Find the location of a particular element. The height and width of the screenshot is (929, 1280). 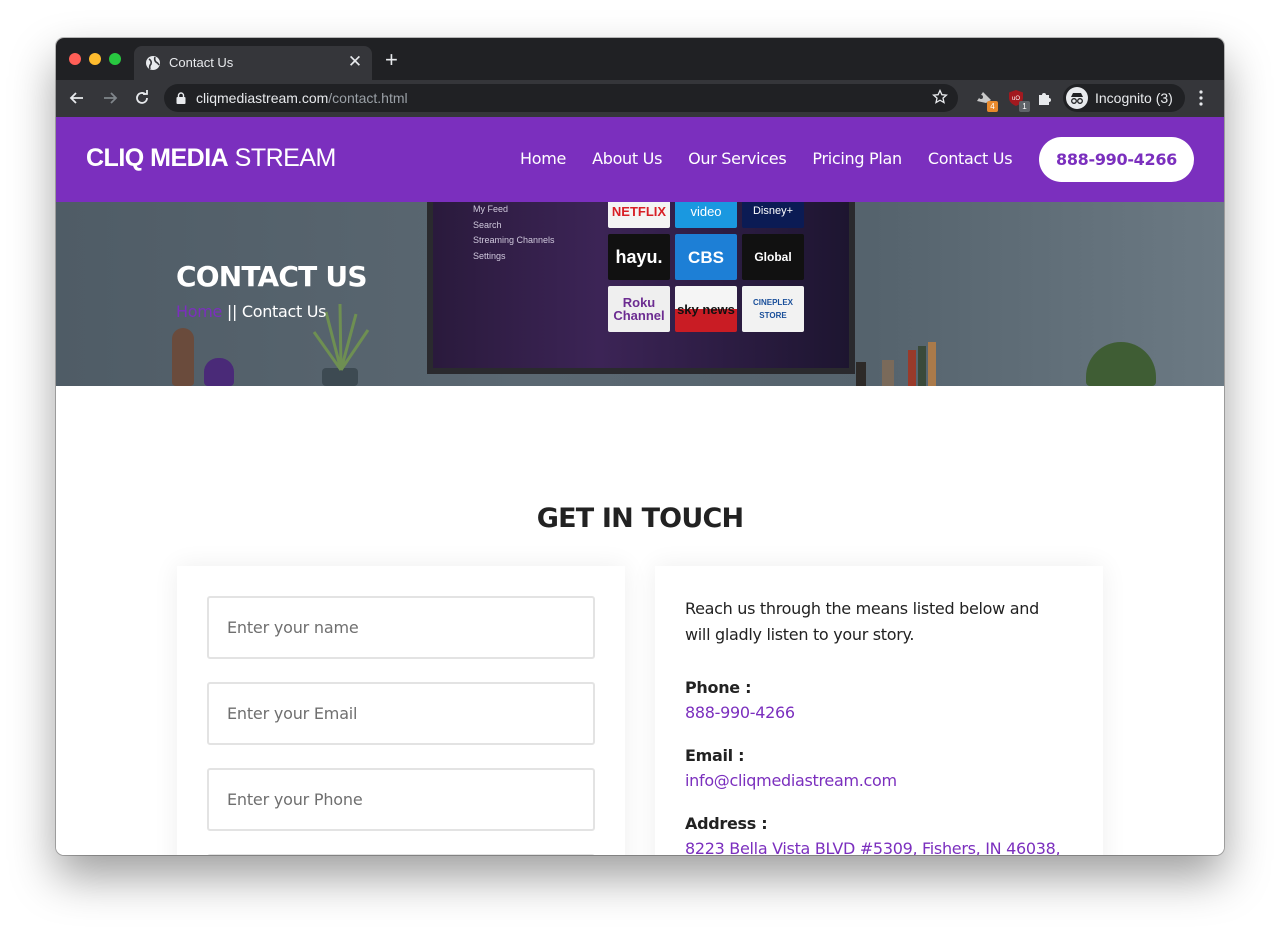

lock-icon is located at coordinates (181, 98).